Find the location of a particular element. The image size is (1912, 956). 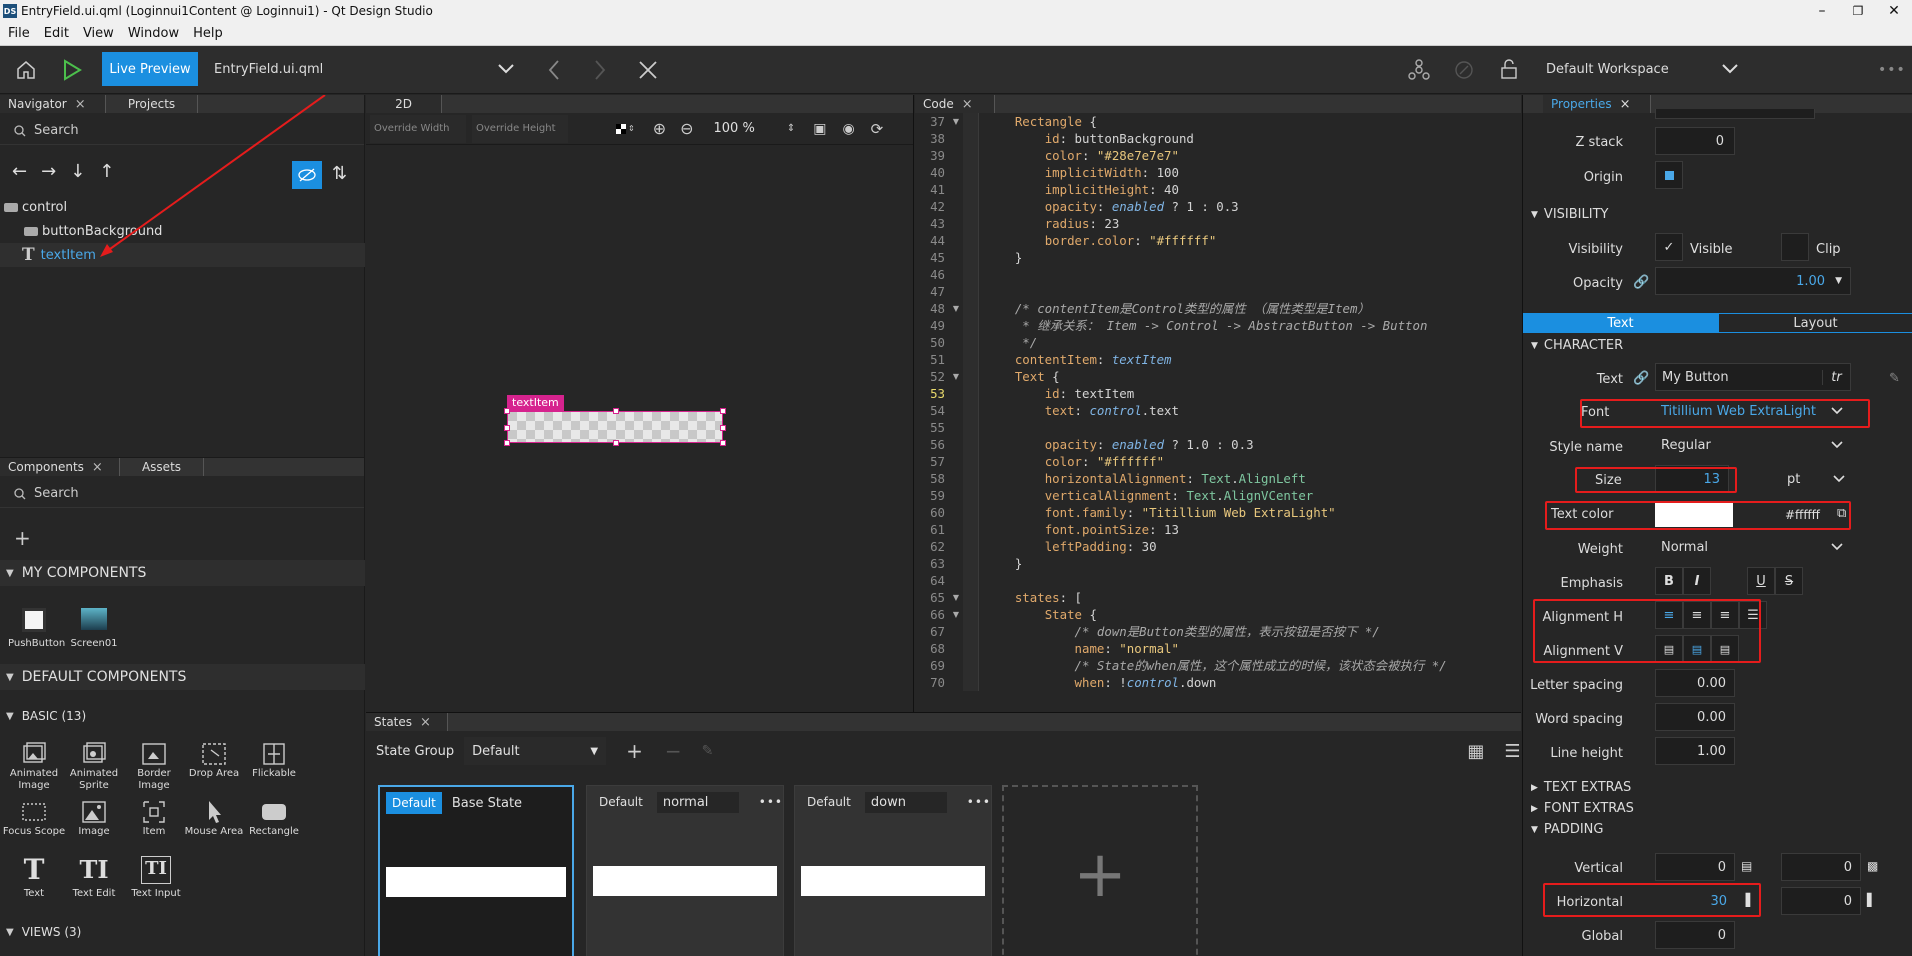

underline-button: U is located at coordinates (1761, 581).